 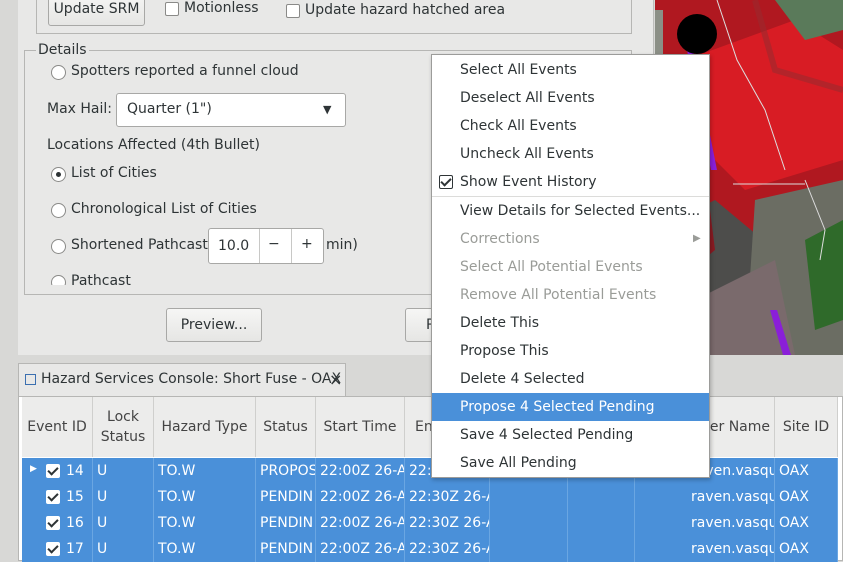 What do you see at coordinates (570, 154) in the screenshot?
I see `menu-item-uncheck-all-events: Uncheck All Events` at bounding box center [570, 154].